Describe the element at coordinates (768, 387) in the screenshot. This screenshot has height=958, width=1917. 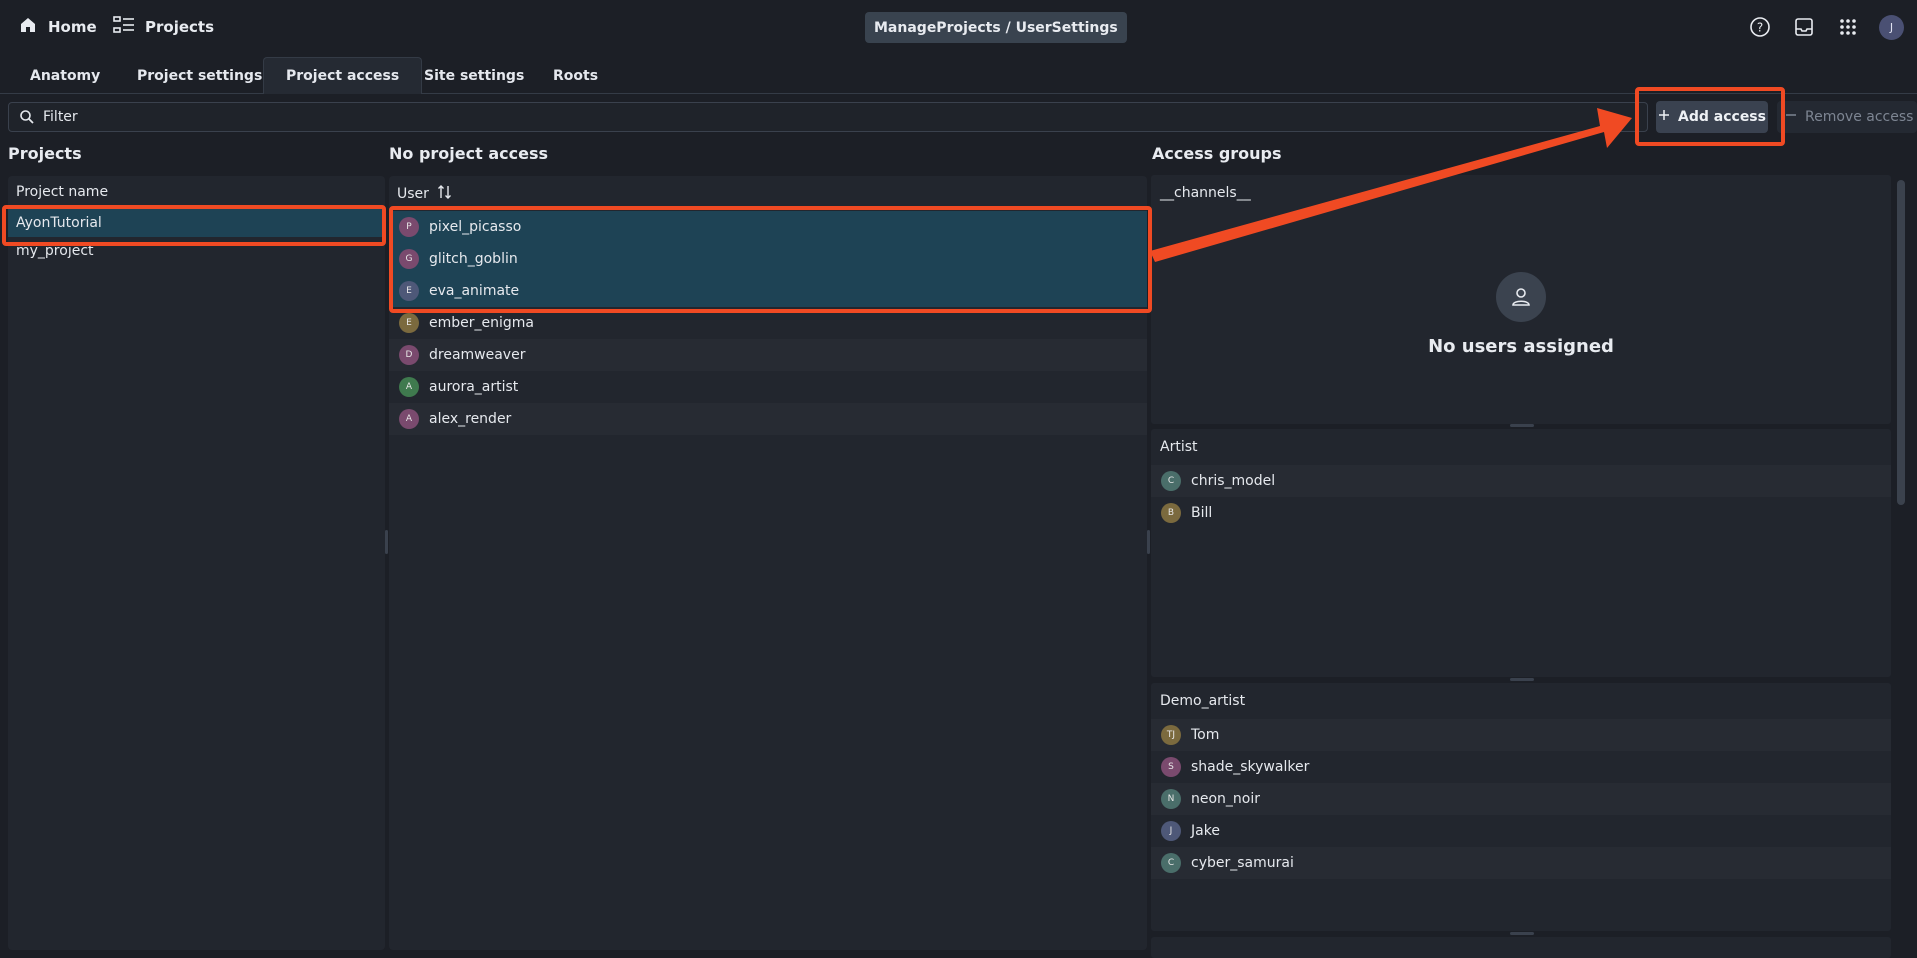
I see `user-row: A aurora_artist` at that location.